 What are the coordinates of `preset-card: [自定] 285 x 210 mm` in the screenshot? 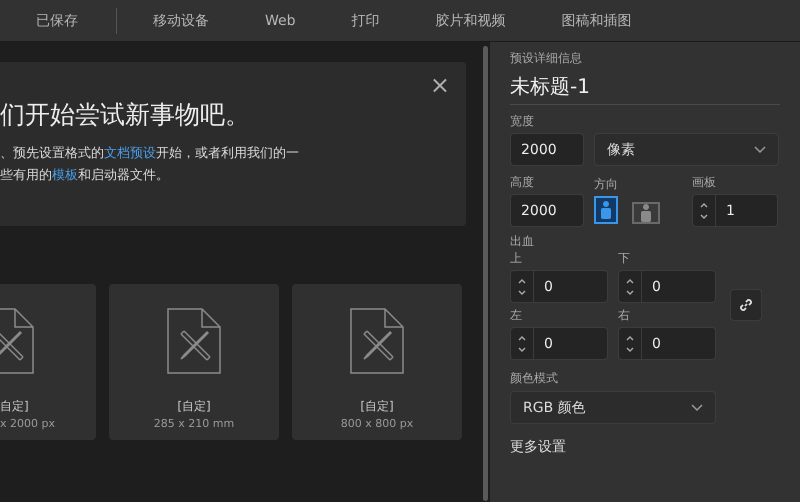 It's located at (194, 362).